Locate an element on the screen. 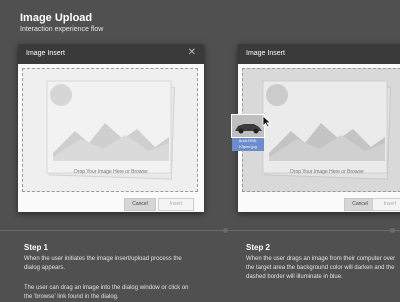 Image resolution: width=400 pixels, height=302 pixels. page-title: Image Upload is located at coordinates (56, 18).